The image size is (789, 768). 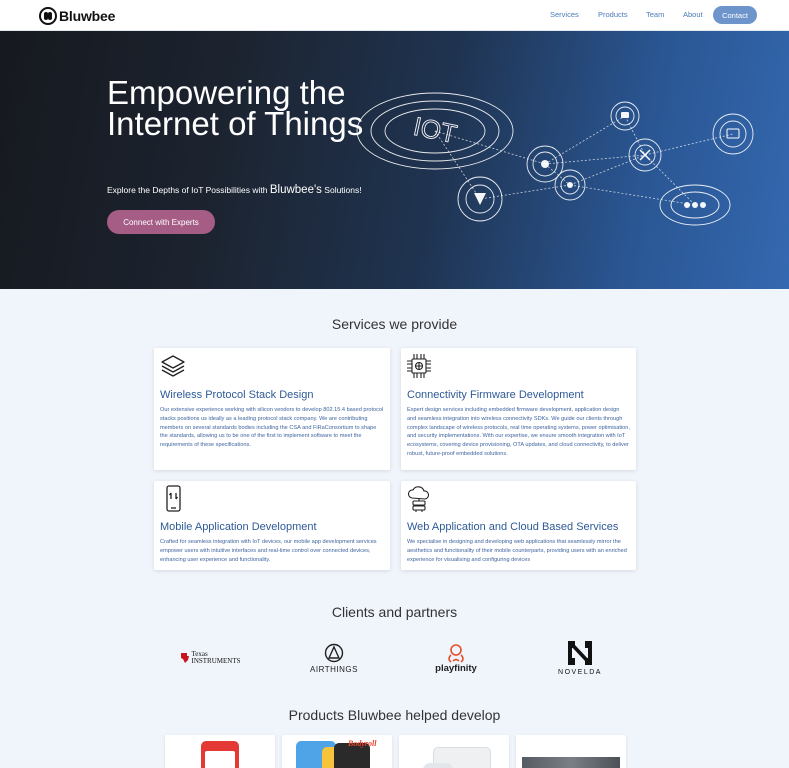 What do you see at coordinates (456, 668) in the screenshot?
I see `partner-name: playfinity` at bounding box center [456, 668].